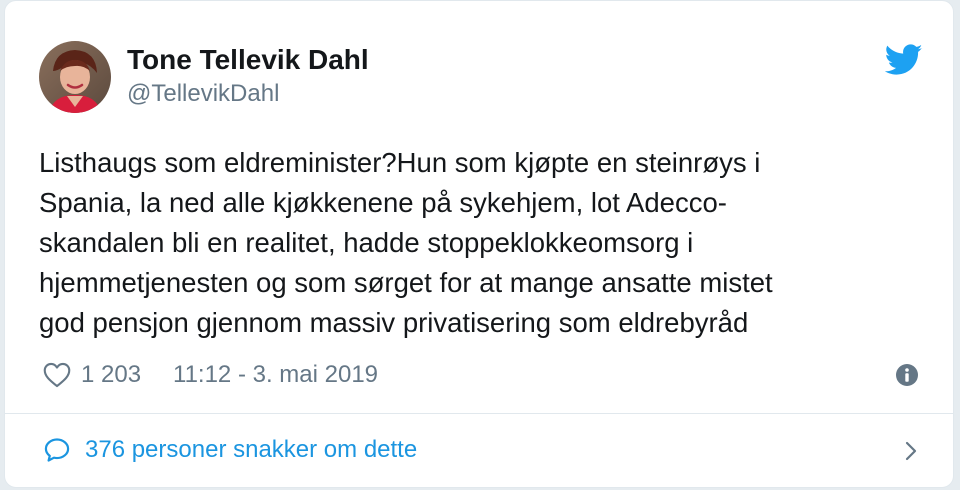  I want to click on avatar-image, so click(75, 77).